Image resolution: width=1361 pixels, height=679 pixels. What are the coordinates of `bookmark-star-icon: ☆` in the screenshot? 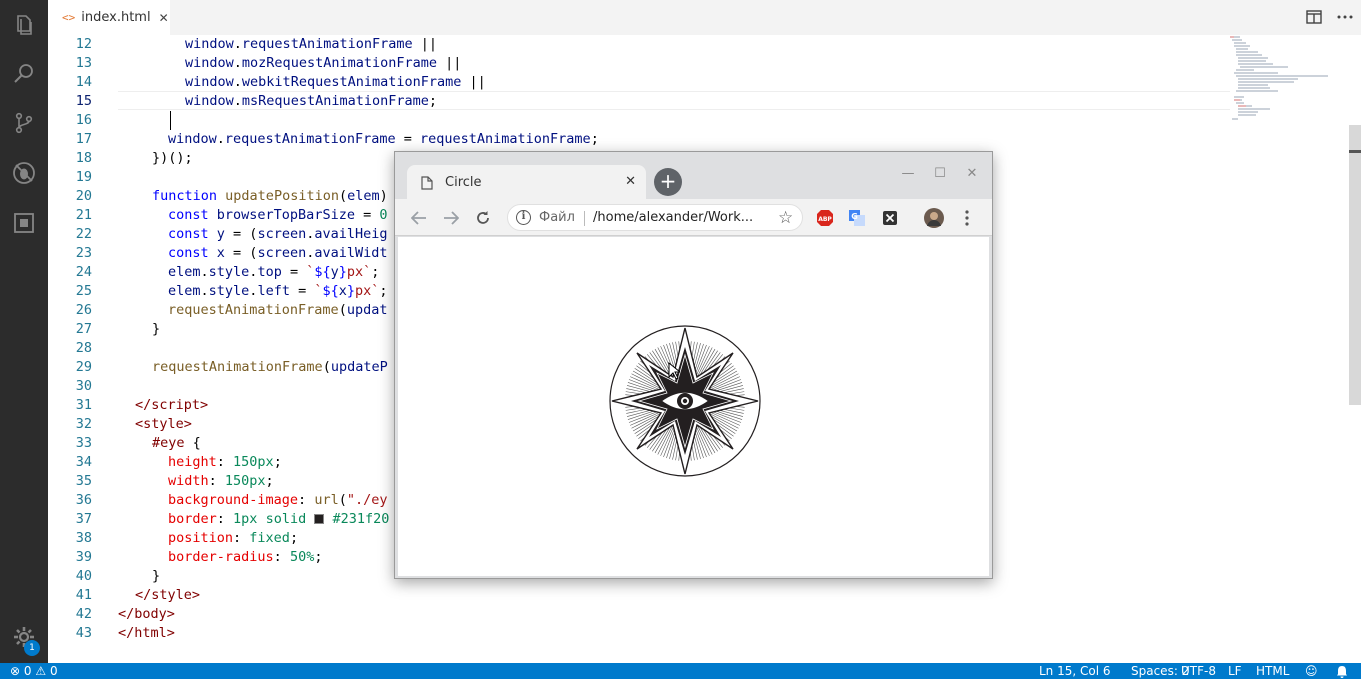 It's located at (785, 218).